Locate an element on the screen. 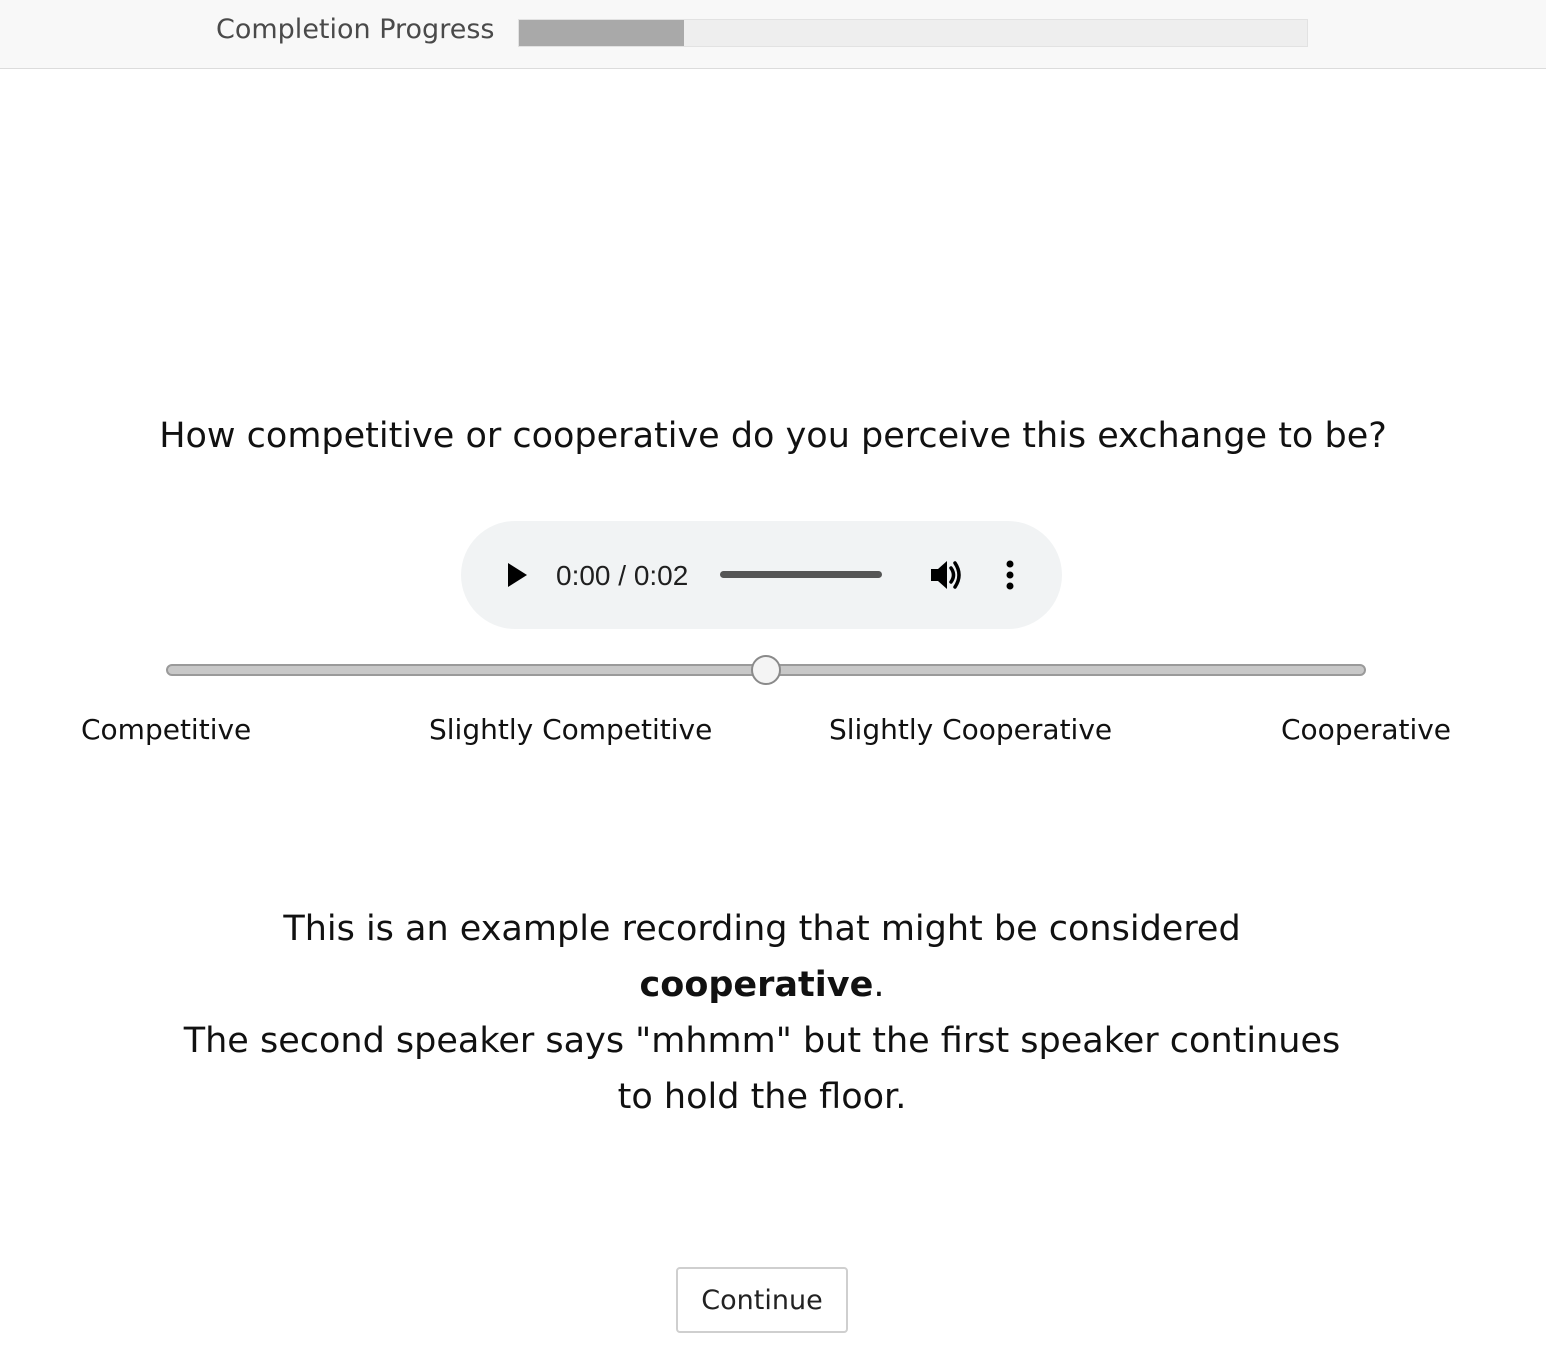 Image resolution: width=1546 pixels, height=1355 pixels. scale-label-slightly-competitive: Slightly Competitive is located at coordinates (571, 729).